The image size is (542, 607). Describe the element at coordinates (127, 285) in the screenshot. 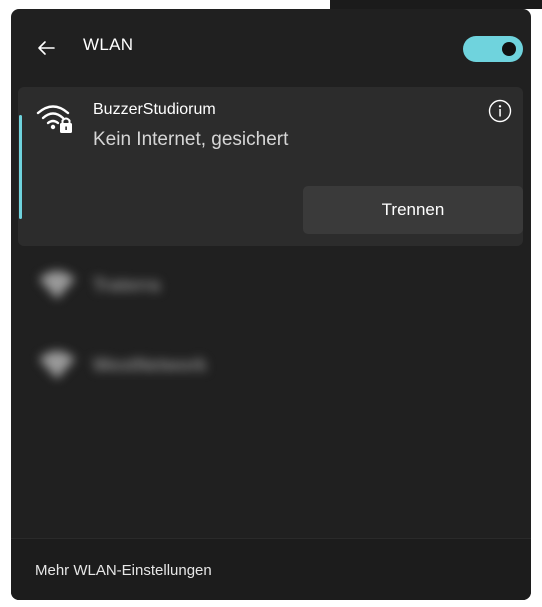

I see `network-name: Traterra` at that location.